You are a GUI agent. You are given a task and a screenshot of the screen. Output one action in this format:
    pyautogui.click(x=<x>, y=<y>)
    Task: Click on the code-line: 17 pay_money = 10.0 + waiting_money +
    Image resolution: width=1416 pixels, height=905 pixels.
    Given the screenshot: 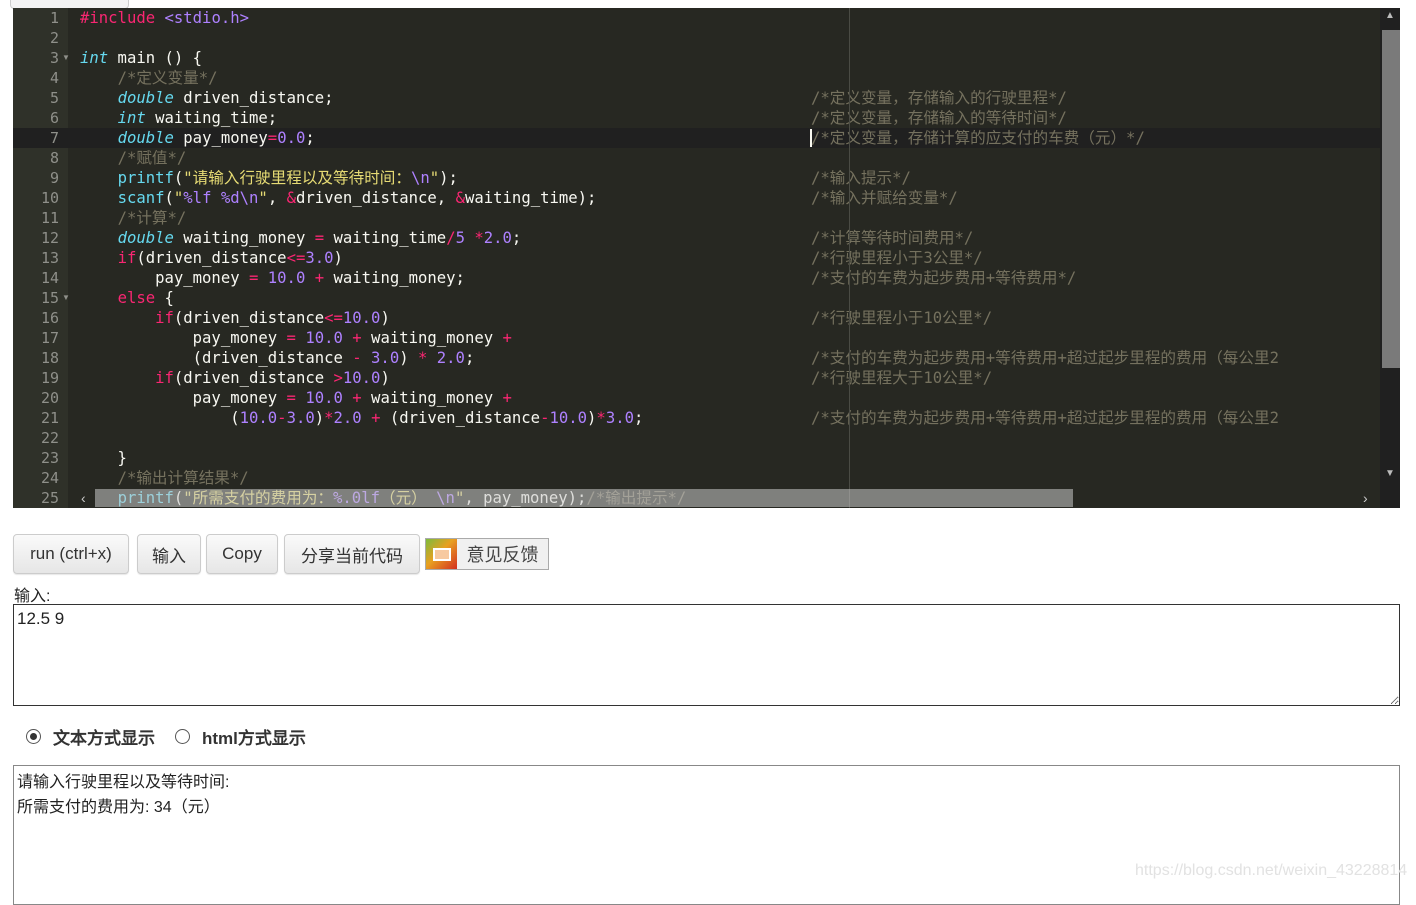 What is the action you would take?
    pyautogui.click(x=696, y=338)
    